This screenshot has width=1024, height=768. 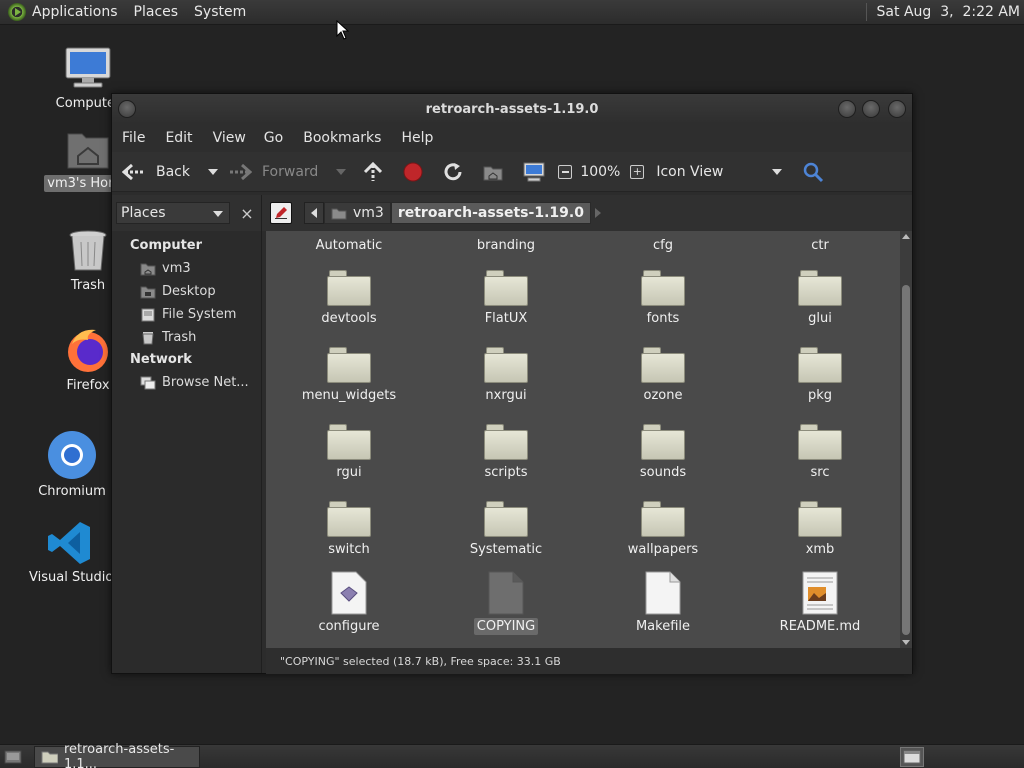 What do you see at coordinates (820, 318) in the screenshot?
I see `item-name: glui` at bounding box center [820, 318].